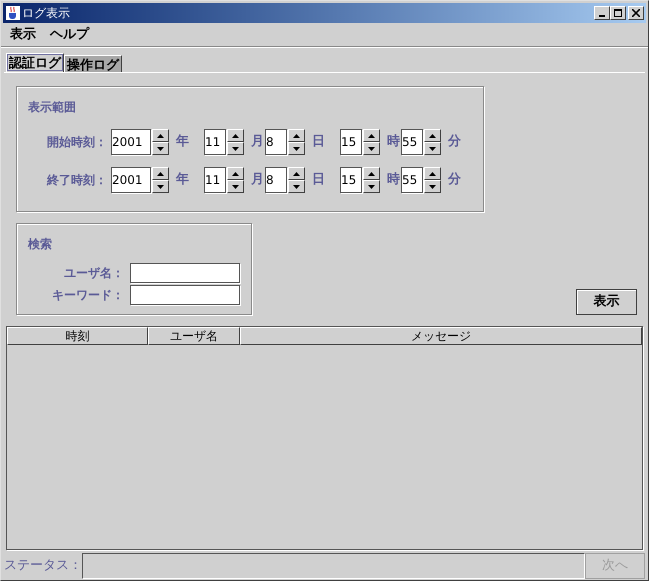  What do you see at coordinates (441, 336) in the screenshot?
I see `column-header: メッセージ` at bounding box center [441, 336].